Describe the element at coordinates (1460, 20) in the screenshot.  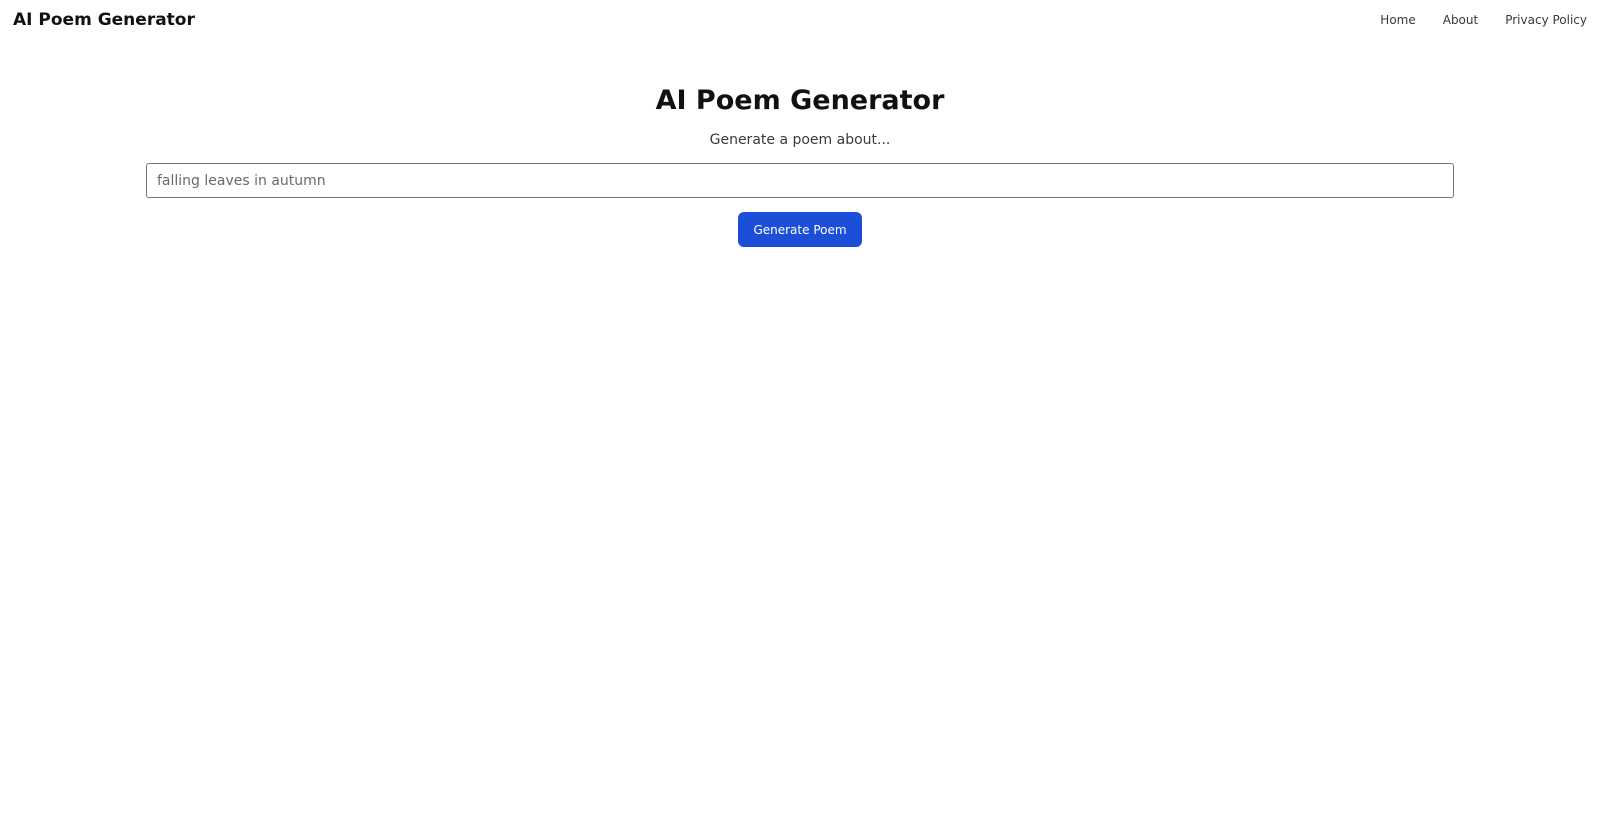
I see `nav-link-about: About` at that location.